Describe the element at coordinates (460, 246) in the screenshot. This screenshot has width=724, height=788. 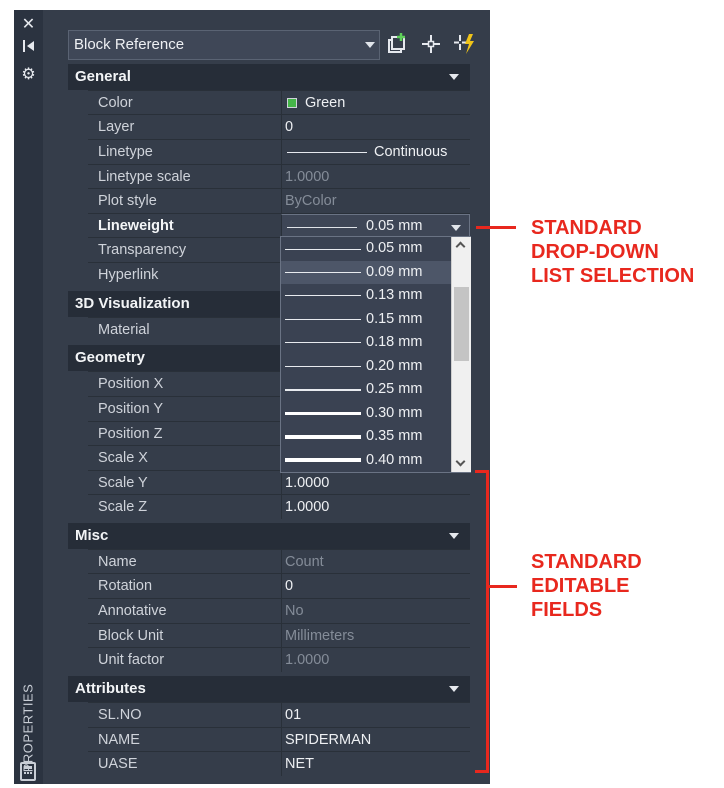
I see `scroll-up-icon` at that location.